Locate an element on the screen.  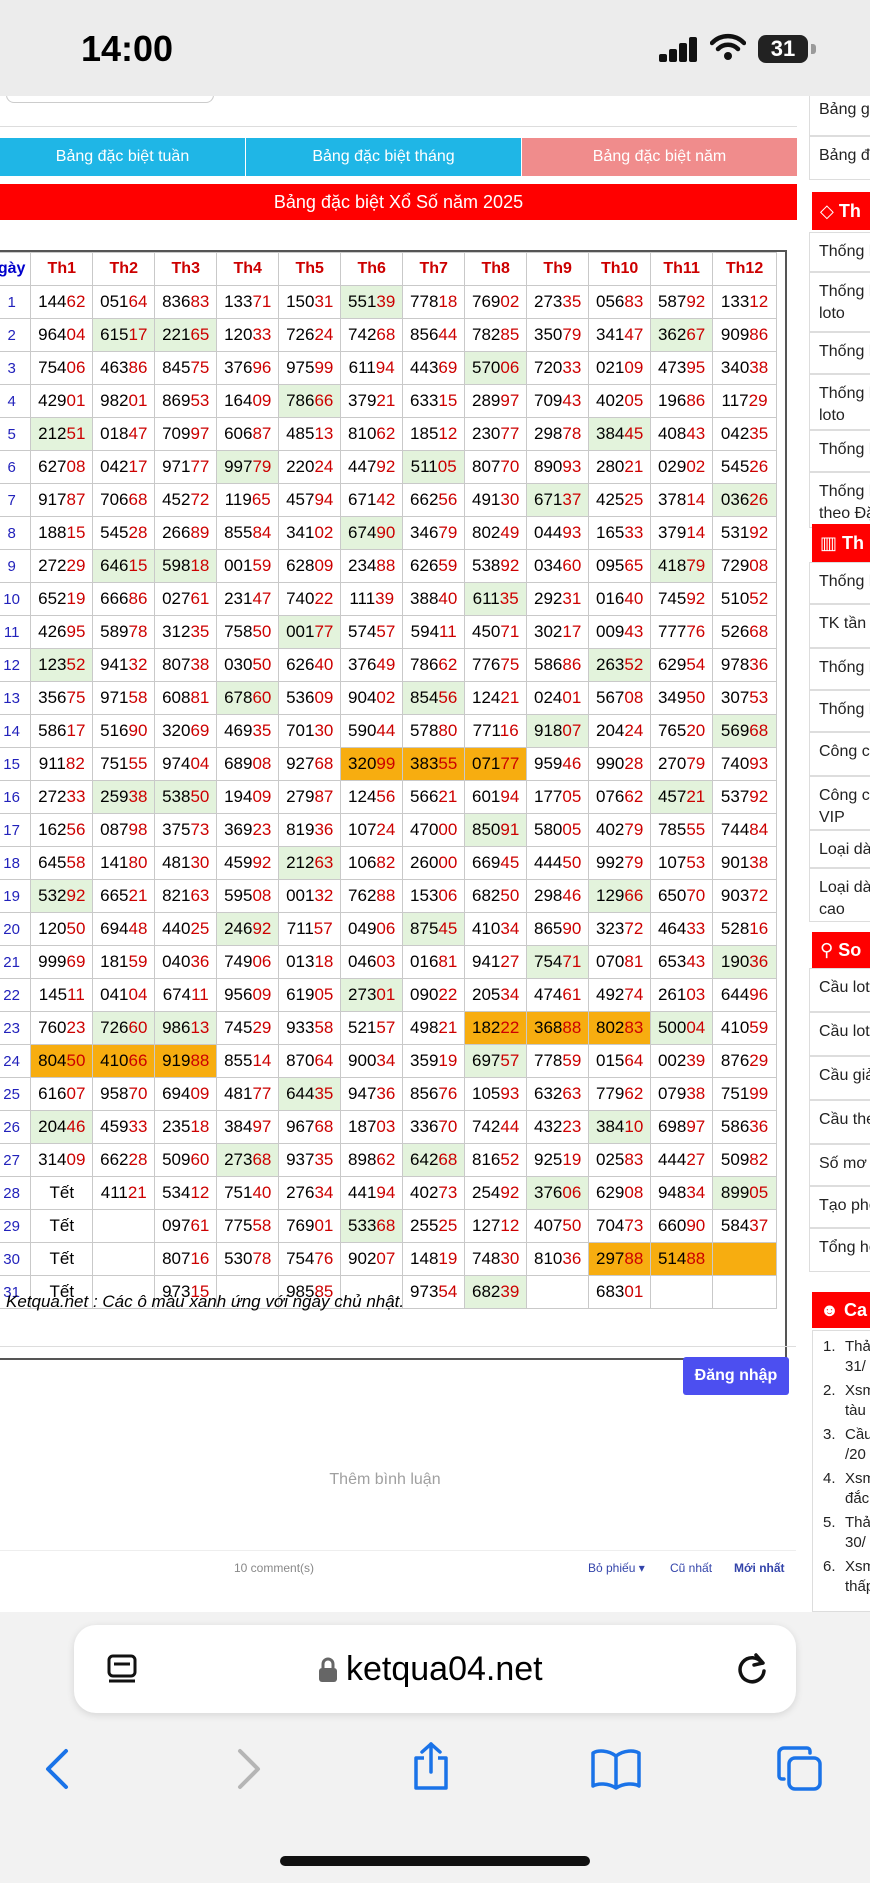
result-cell: 87629 is located at coordinates (744, 1061).